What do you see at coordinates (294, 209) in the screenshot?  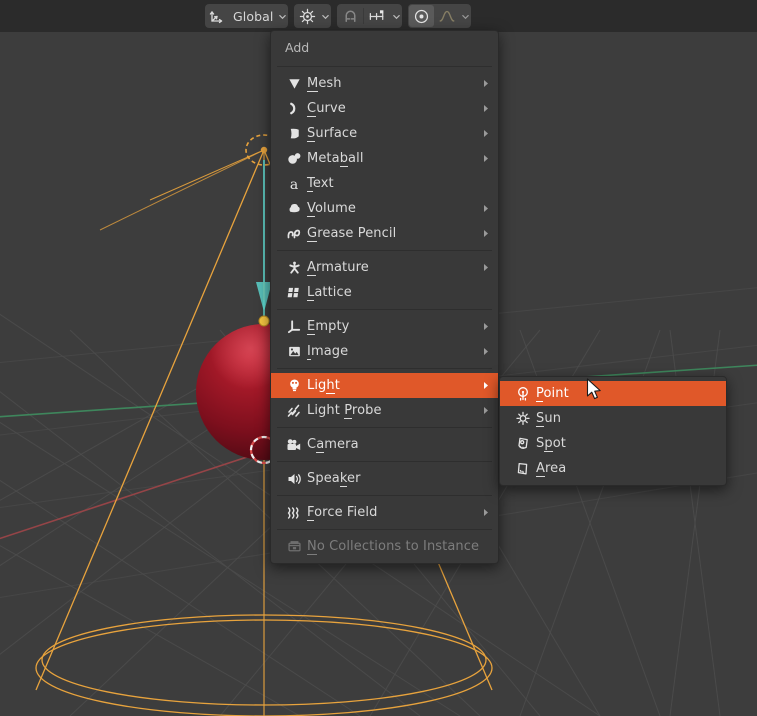 I see `volume-icon` at bounding box center [294, 209].